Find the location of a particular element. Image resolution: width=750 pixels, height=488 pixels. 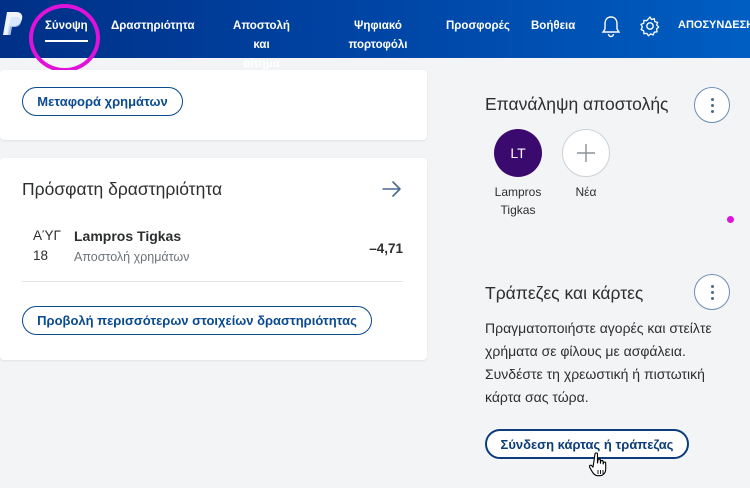

contact-avatar-lt: LT is located at coordinates (518, 153).